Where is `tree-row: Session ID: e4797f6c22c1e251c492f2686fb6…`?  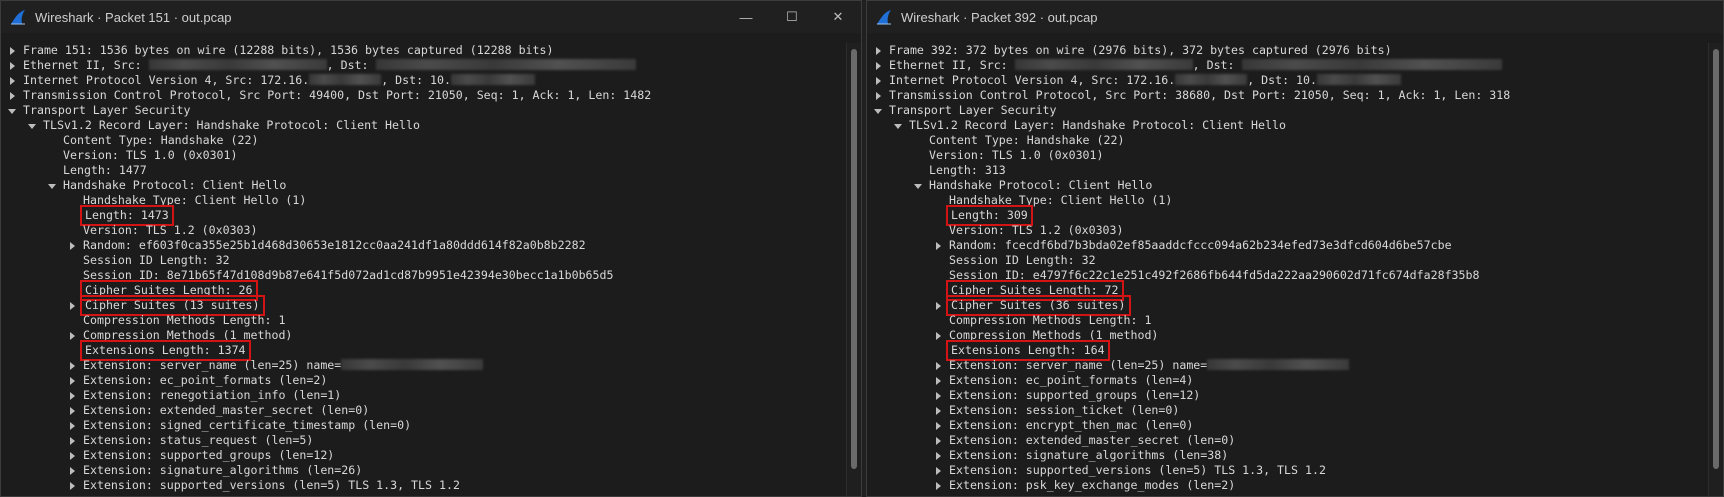
tree-row: Session ID: e4797f6c22c1e251c492f2686fb6… is located at coordinates (1288, 275).